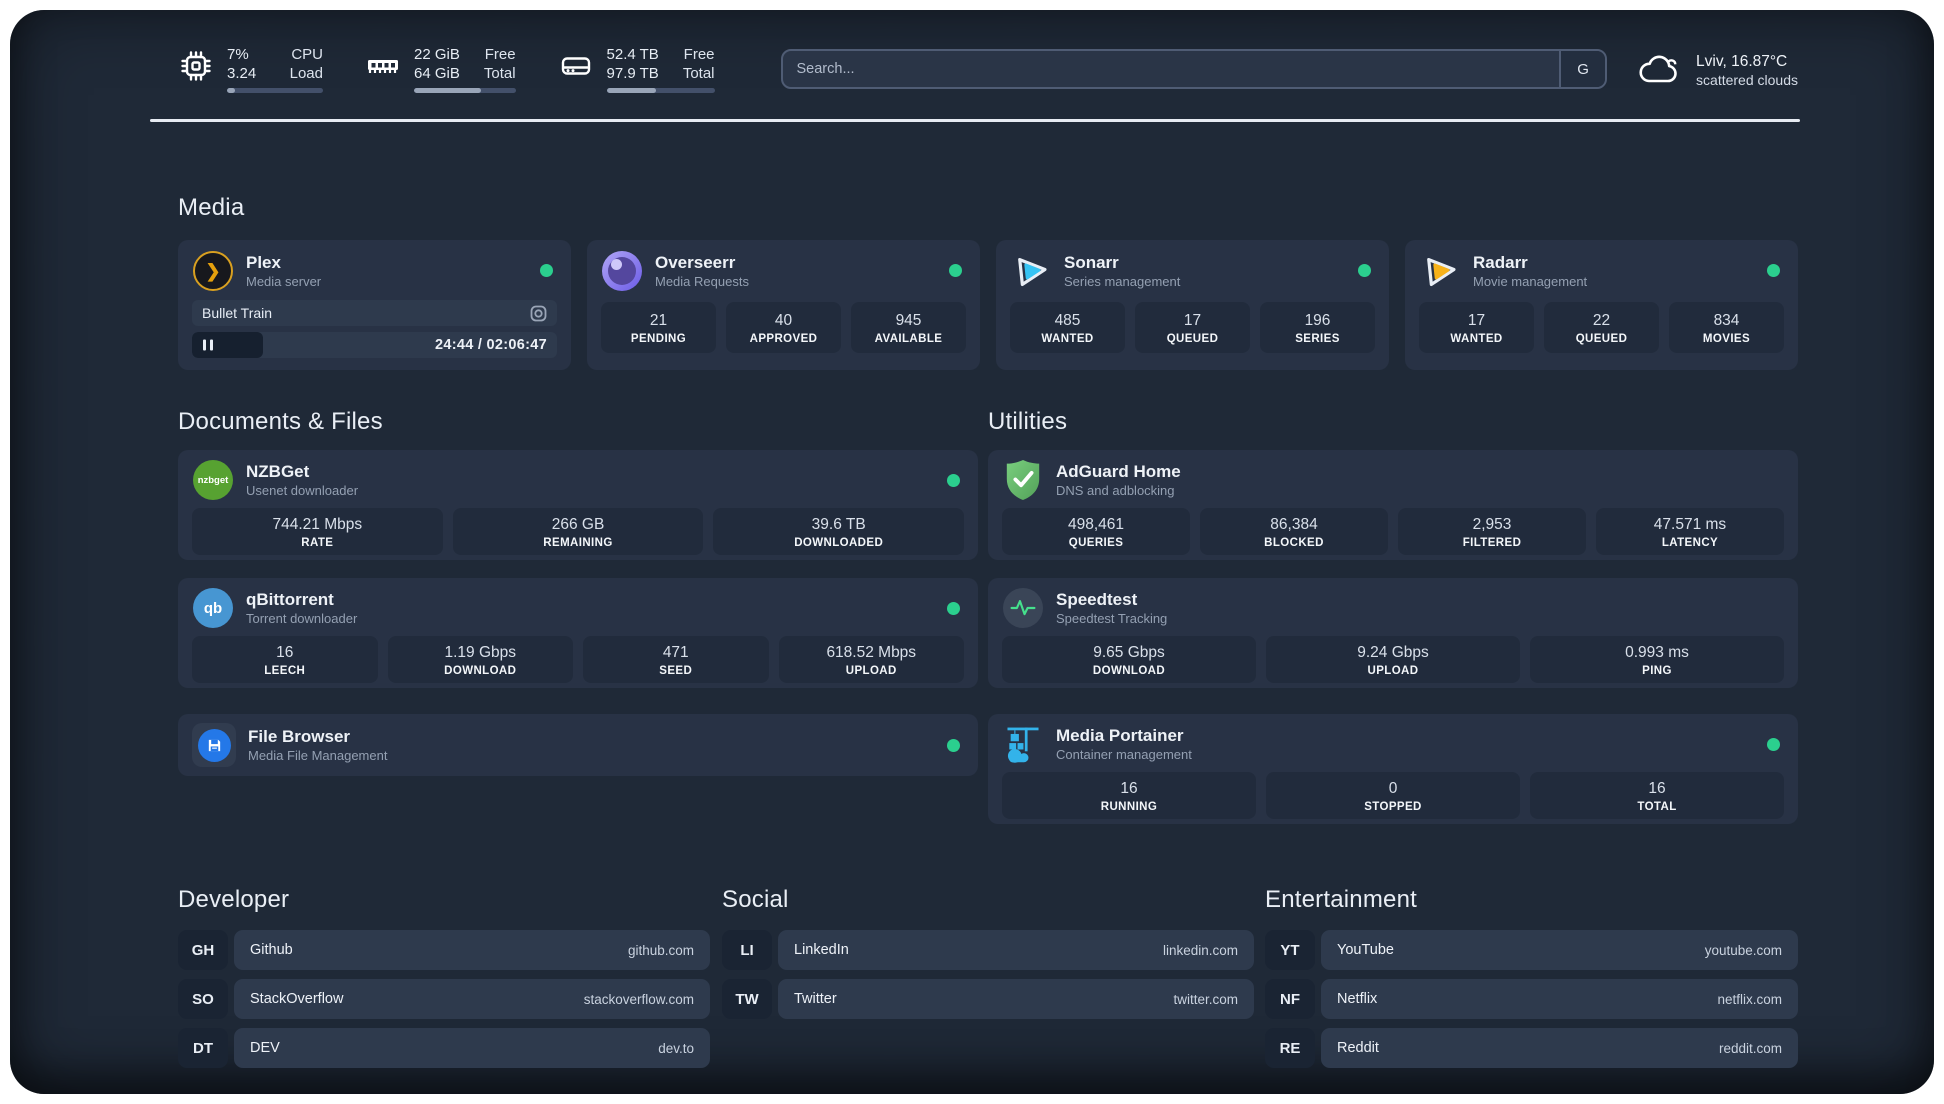 The width and height of the screenshot is (1944, 1104). Describe the element at coordinates (444, 999) in the screenshot. I see `link-row-stackoverflow: SO StackOverflow stackoverflow.com` at that location.